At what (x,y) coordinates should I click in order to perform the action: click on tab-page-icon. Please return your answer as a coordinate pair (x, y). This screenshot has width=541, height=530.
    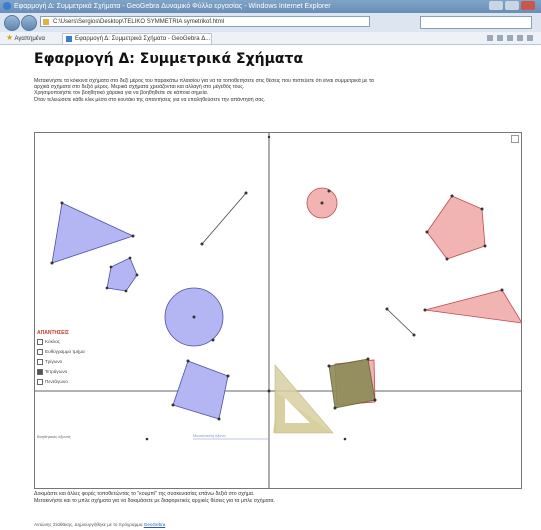
    Looking at the image, I should click on (69, 39).